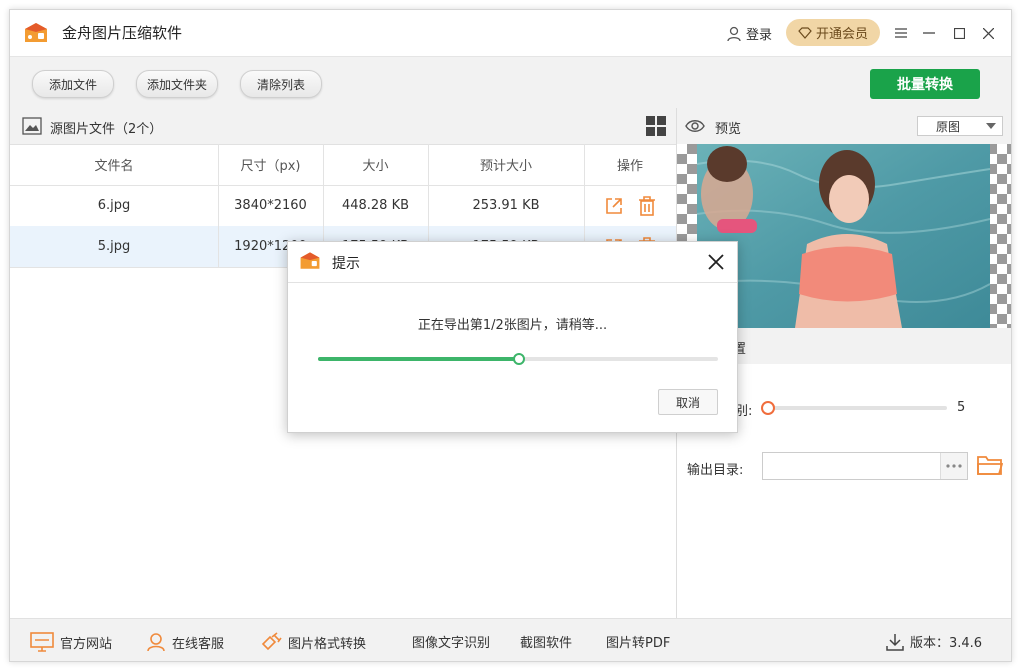 This screenshot has height=670, width=1020. I want to click on footer-link-label: 图片格式转换, so click(327, 644).